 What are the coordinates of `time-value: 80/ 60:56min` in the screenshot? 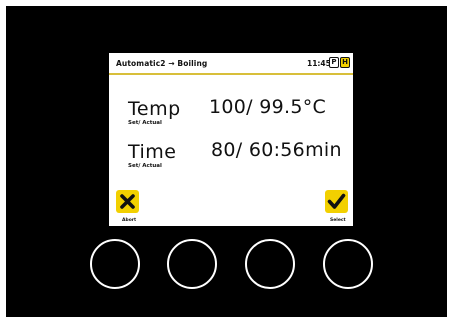 It's located at (276, 150).